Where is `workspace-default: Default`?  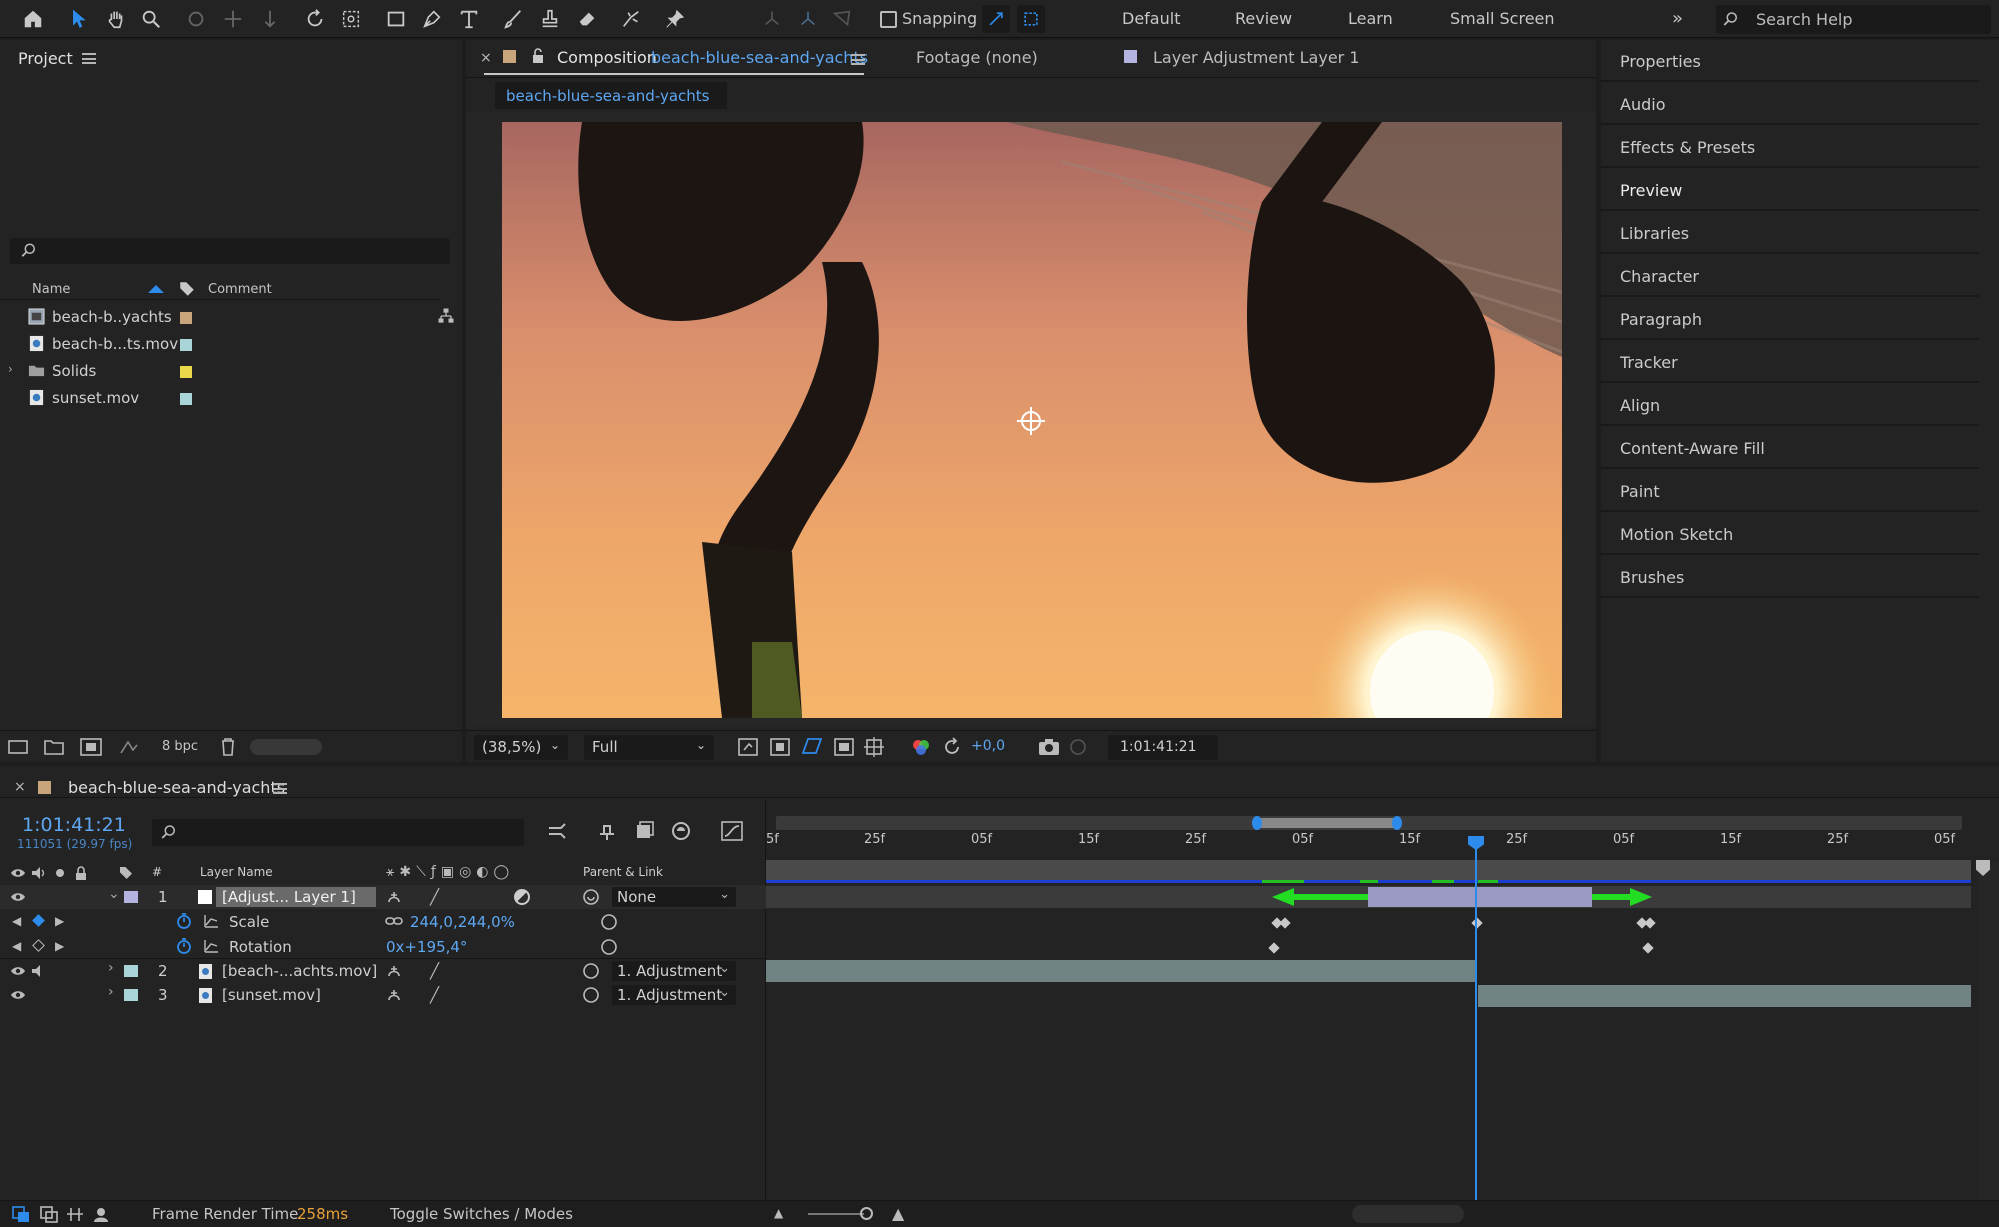 workspace-default: Default is located at coordinates (1151, 18).